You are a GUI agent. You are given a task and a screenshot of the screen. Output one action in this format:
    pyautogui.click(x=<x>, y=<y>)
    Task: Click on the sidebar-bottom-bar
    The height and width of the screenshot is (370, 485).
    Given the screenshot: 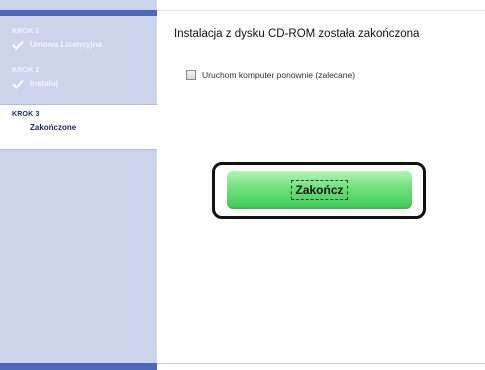 What is the action you would take?
    pyautogui.click(x=78, y=366)
    